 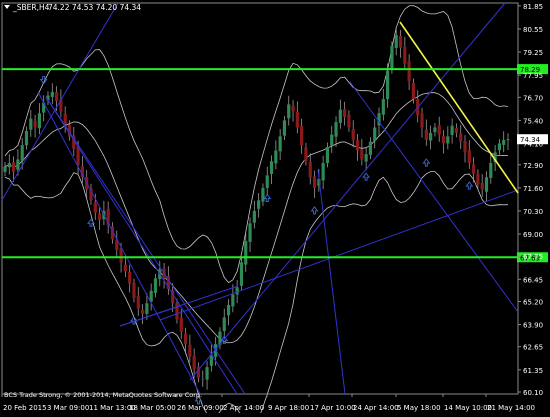 I want to click on symbol-header: _SBER,H4 74.22 74.53 74.20 74.34, so click(x=72, y=7).